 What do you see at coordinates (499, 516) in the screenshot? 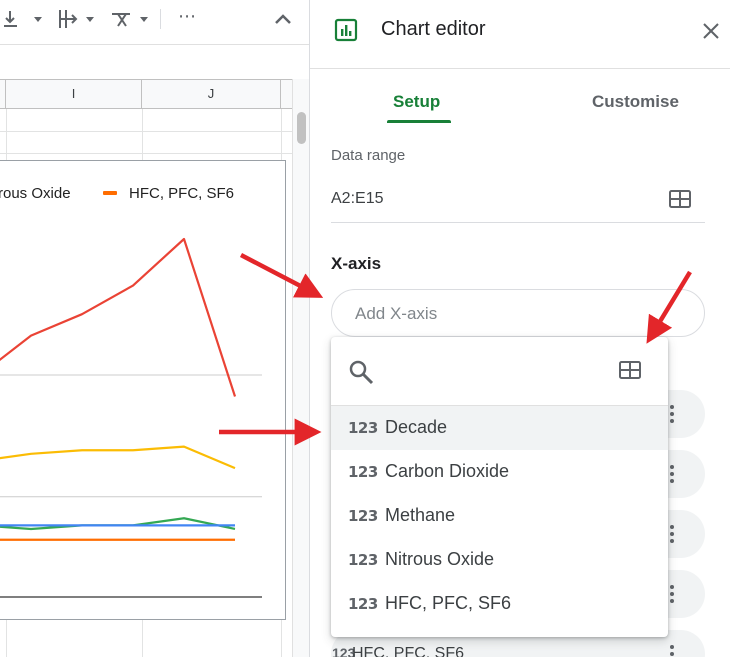
I see `dropdown-item-methane: 123 Methane` at bounding box center [499, 516].